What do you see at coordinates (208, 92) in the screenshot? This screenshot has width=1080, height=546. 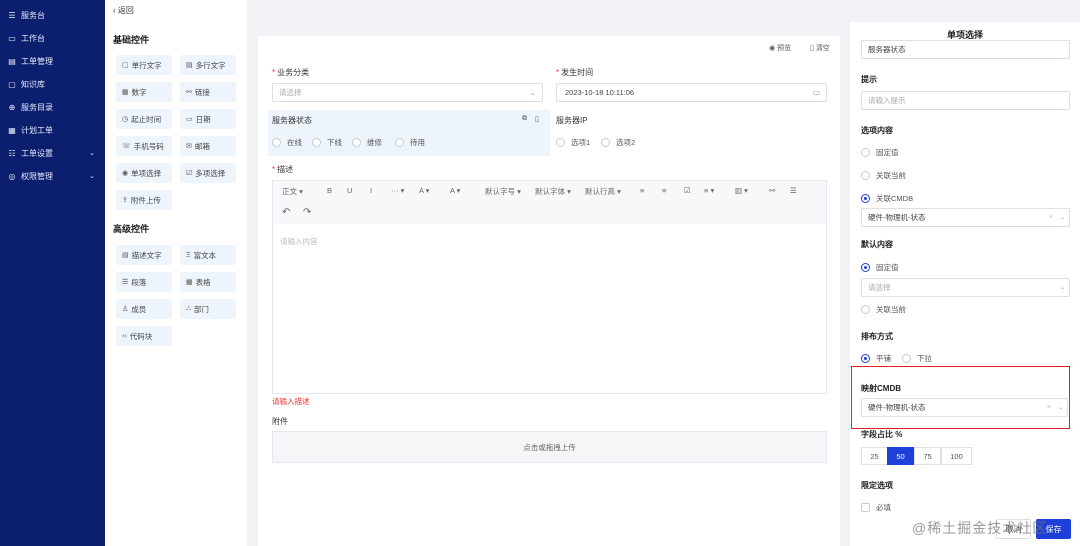 I see `palette-tile: ⚯ 链接` at bounding box center [208, 92].